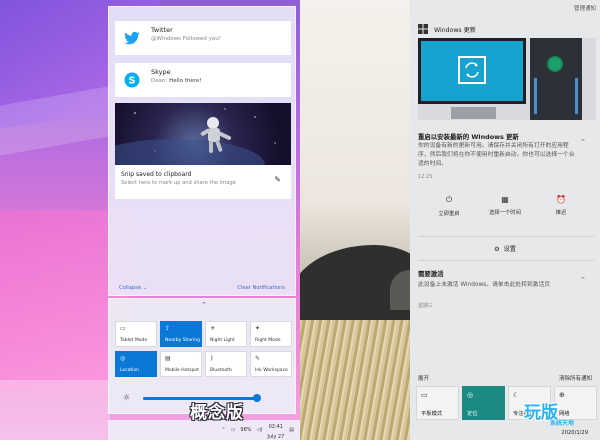 The image size is (600, 440). Describe the element at coordinates (555, 64) in the screenshot. I see `power-icon` at that location.